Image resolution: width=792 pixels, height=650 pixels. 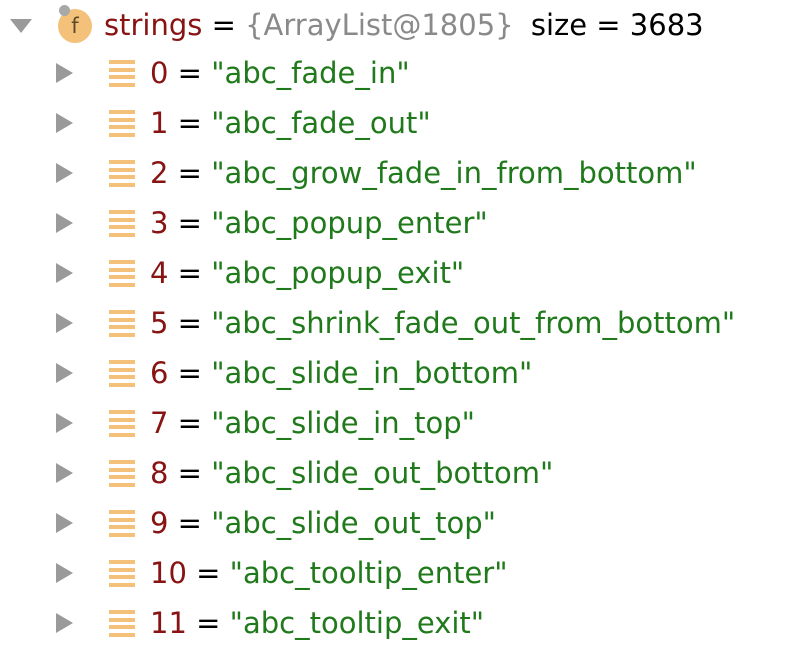 I want to click on array-item-row: 2 = "abc_grow_fade_in_from_bottom", so click(x=396, y=173).